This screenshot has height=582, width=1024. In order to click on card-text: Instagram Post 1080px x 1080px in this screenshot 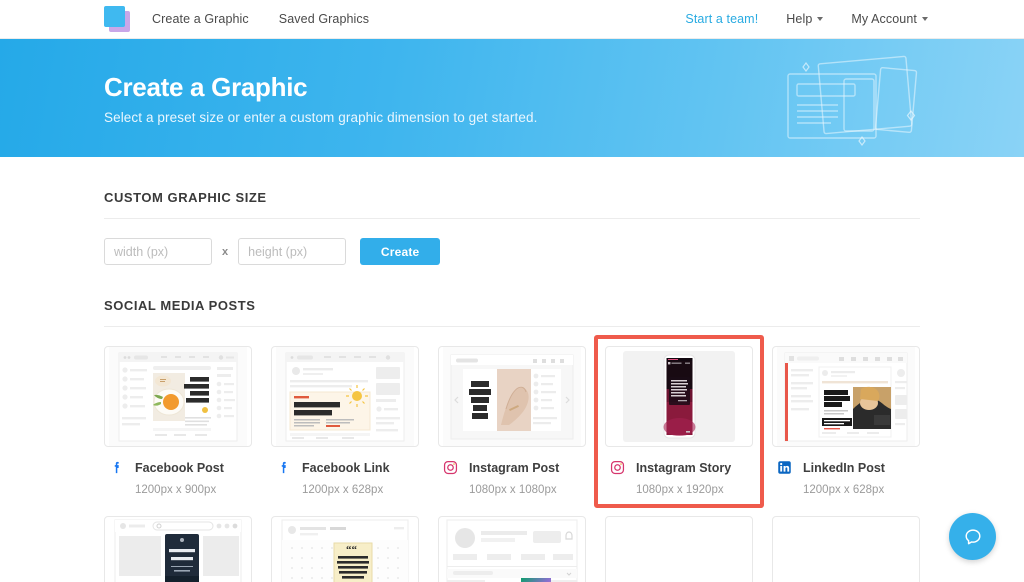, I will do `click(514, 478)`.